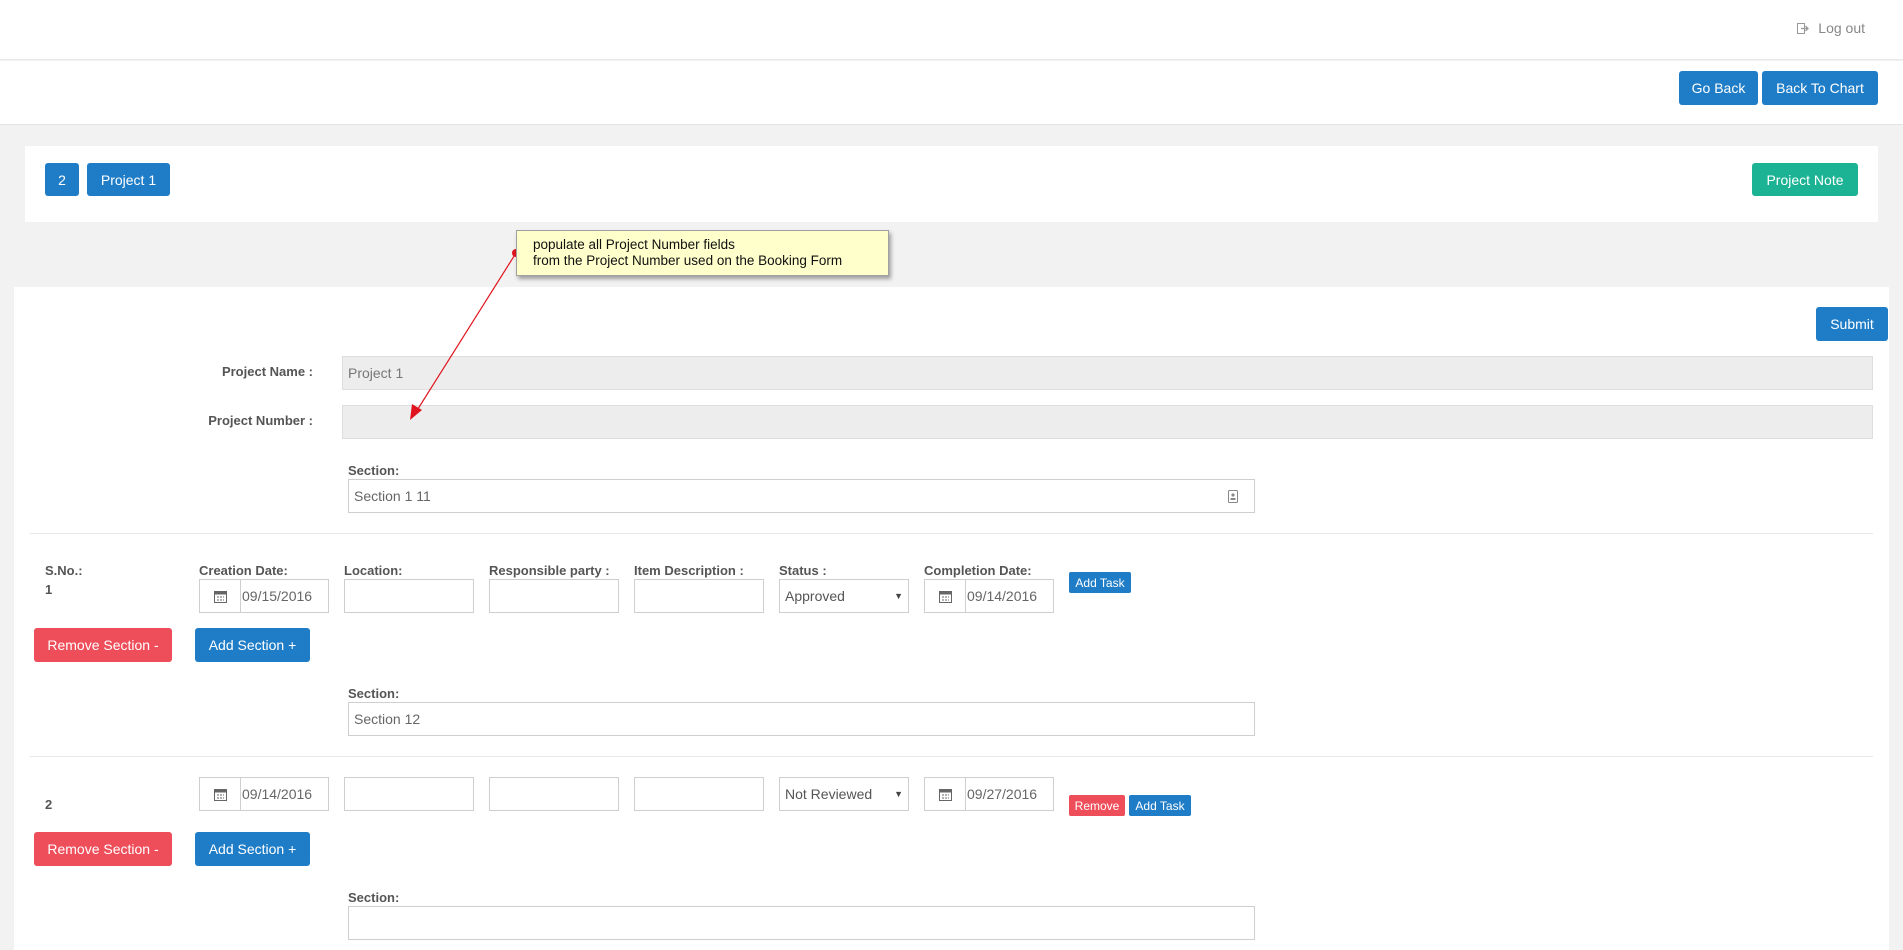 This screenshot has width=1903, height=950. What do you see at coordinates (1107, 422) in the screenshot?
I see `project-number-field` at bounding box center [1107, 422].